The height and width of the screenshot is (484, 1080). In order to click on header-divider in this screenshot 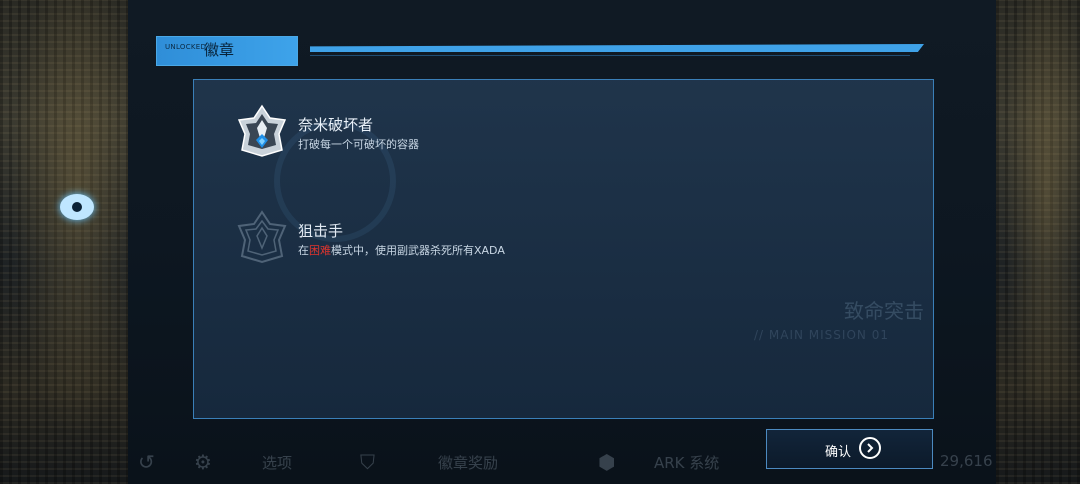, I will do `click(610, 55)`.